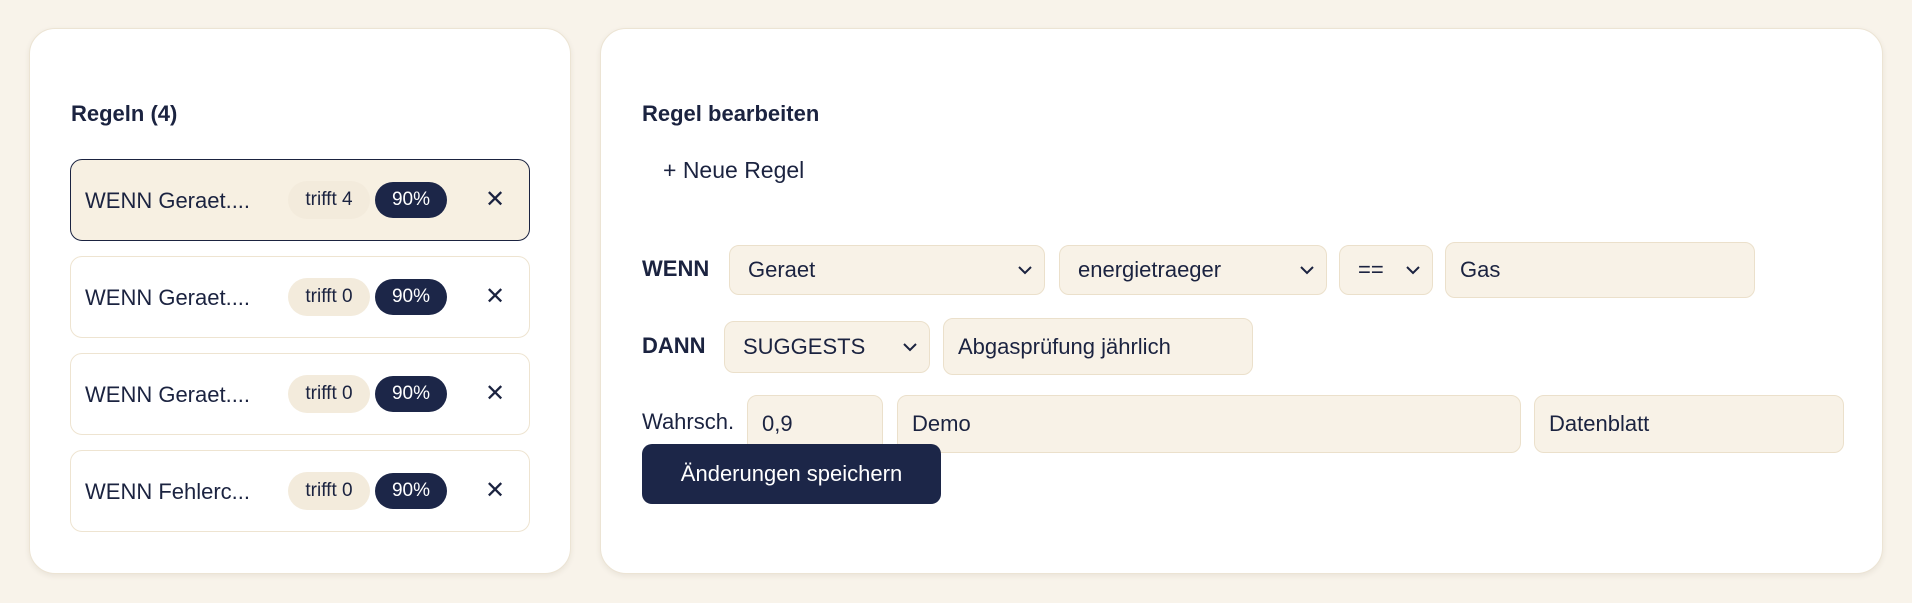  Describe the element at coordinates (1209, 424) in the screenshot. I see `source-input: Demo` at that location.